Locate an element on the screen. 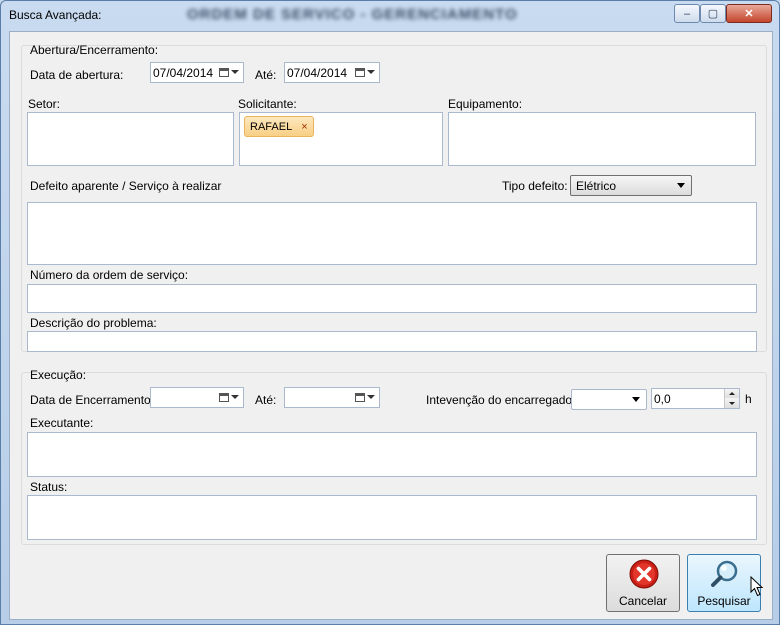  spin-down-button is located at coordinates (731, 403).